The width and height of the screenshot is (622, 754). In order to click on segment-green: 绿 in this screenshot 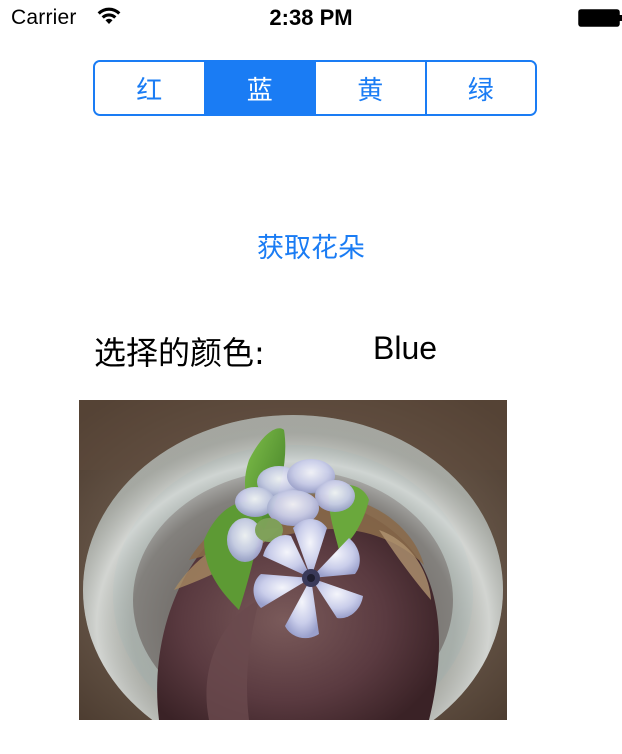, I will do `click(480, 88)`.